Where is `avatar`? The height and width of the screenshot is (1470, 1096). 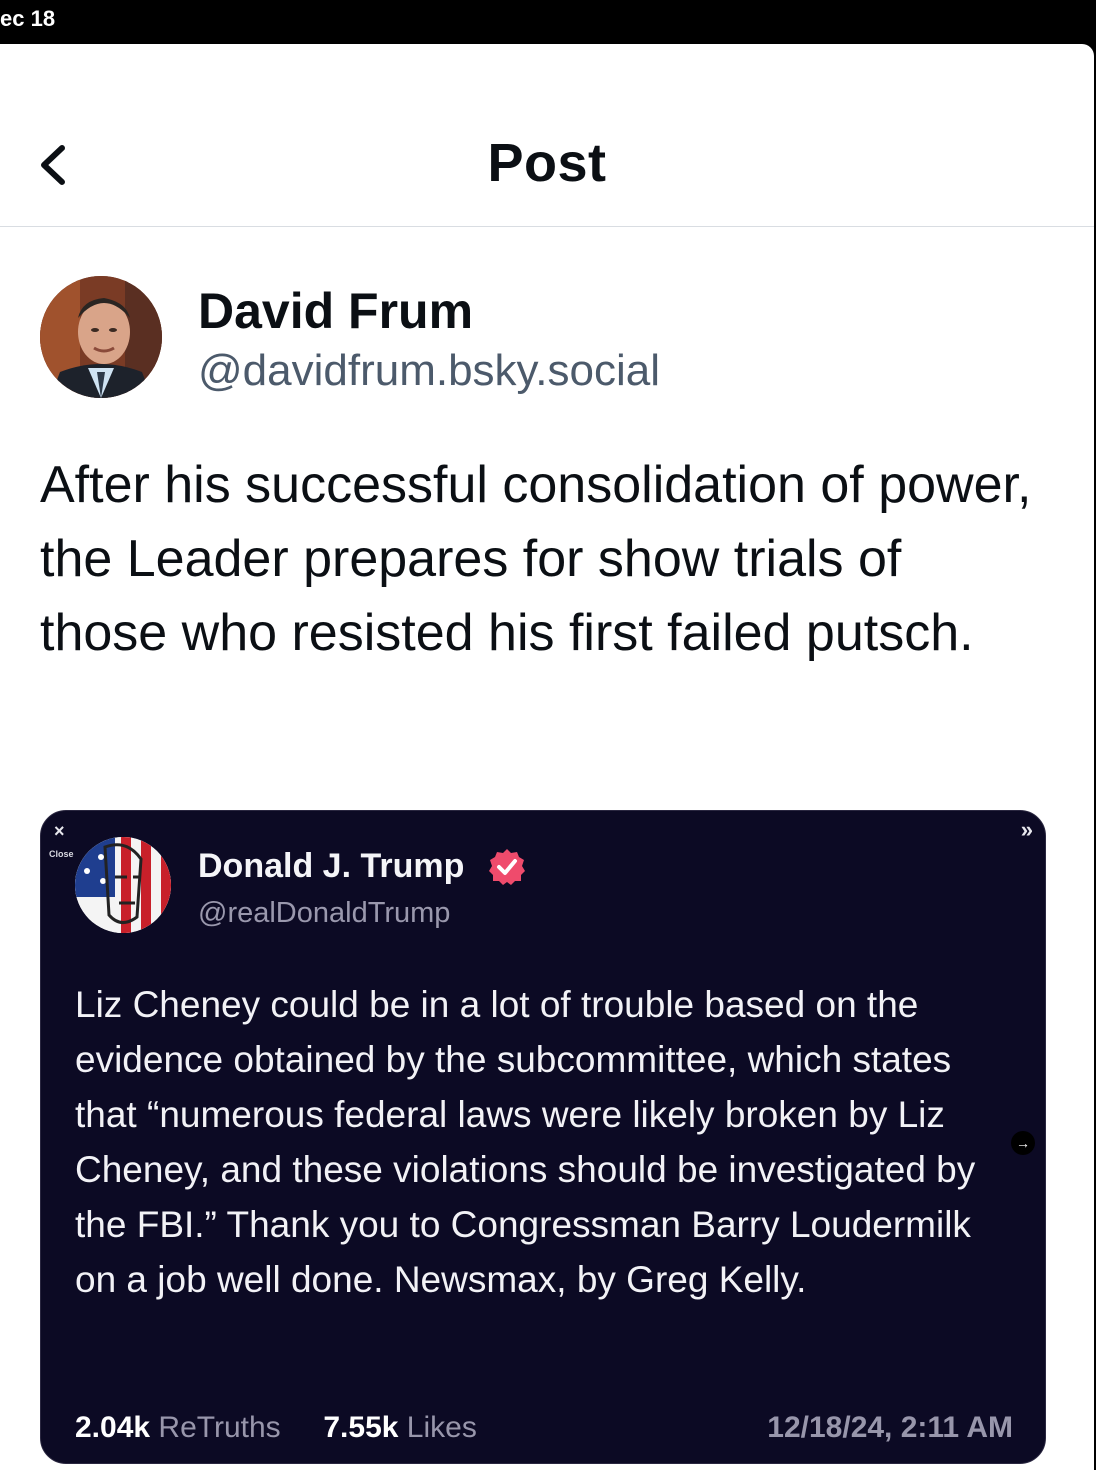
avatar is located at coordinates (101, 337).